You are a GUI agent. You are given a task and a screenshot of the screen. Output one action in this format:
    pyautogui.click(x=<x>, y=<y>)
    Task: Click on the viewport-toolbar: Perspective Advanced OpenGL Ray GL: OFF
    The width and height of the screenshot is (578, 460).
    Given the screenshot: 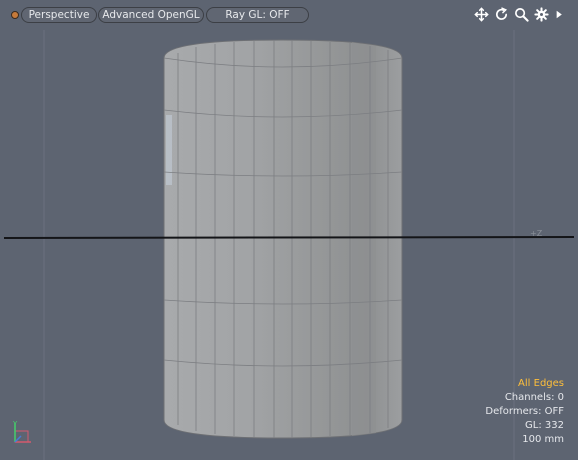 What is the action you would take?
    pyautogui.click(x=289, y=15)
    